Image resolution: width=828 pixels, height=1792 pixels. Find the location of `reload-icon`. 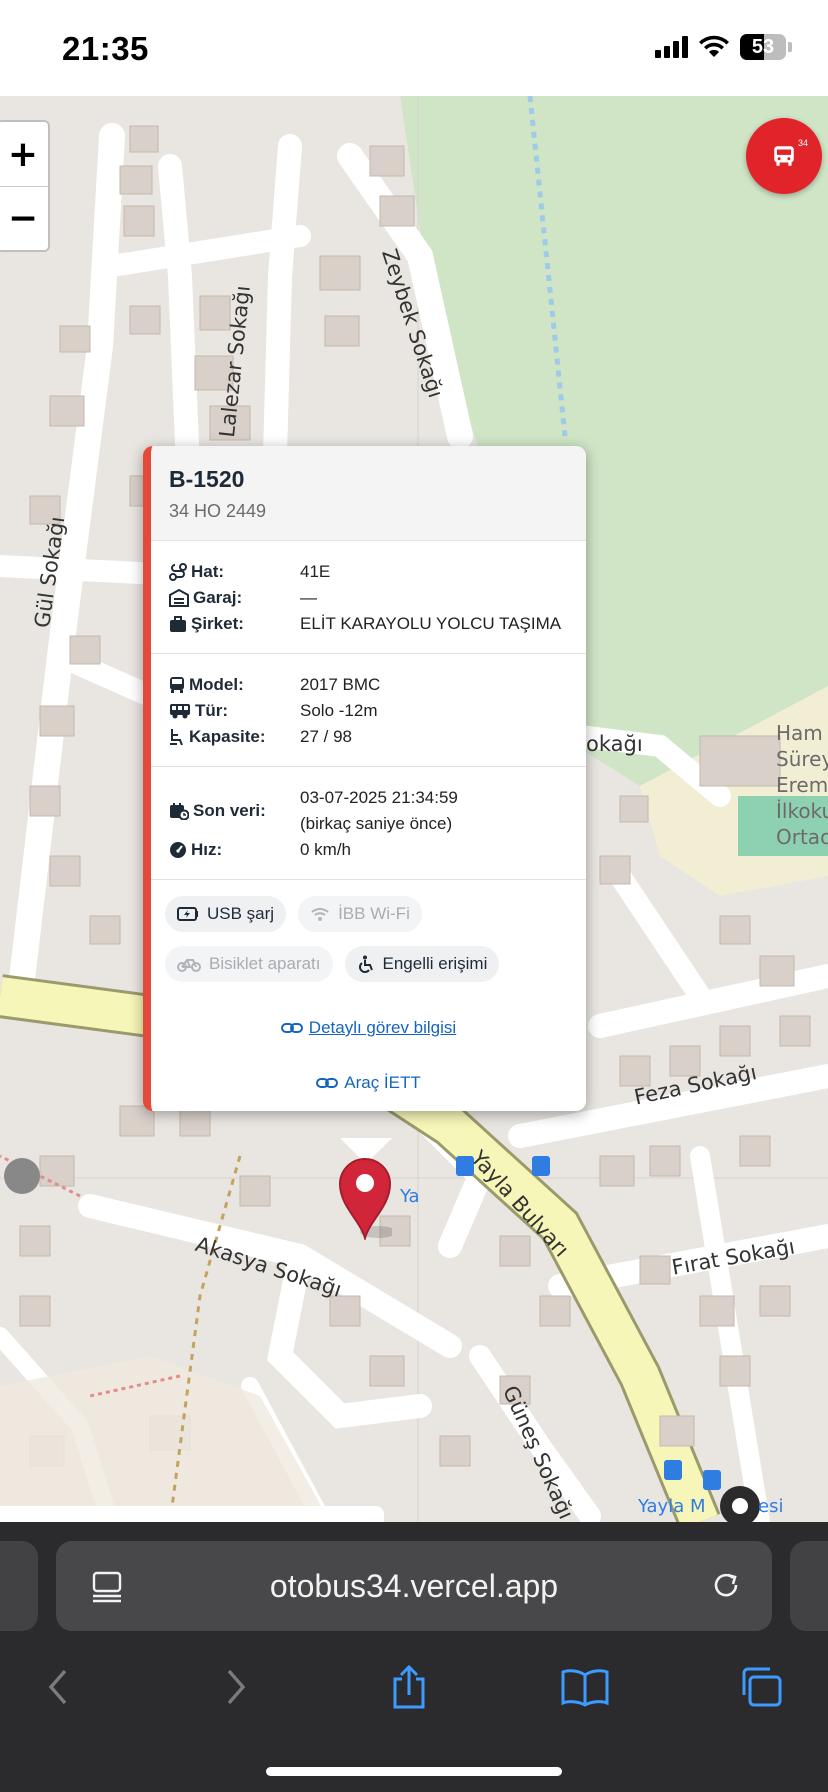

reload-icon is located at coordinates (726, 1585).